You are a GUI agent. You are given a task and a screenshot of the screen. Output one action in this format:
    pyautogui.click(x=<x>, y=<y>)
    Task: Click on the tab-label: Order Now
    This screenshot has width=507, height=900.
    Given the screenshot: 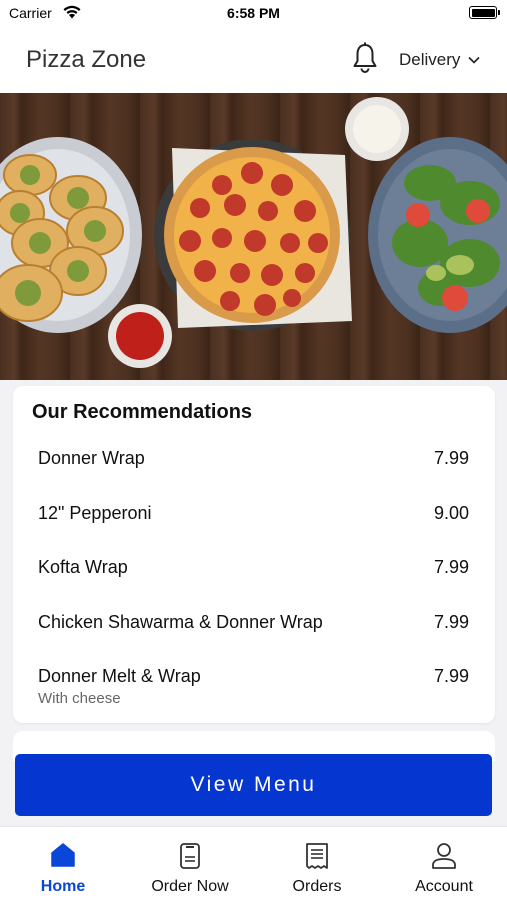 What is the action you would take?
    pyautogui.click(x=190, y=886)
    